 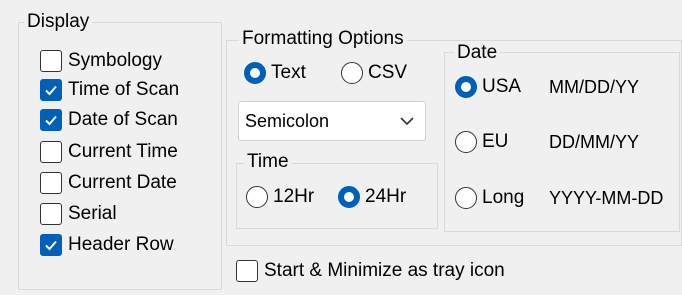 I want to click on header-row-check-box, so click(x=51, y=245).